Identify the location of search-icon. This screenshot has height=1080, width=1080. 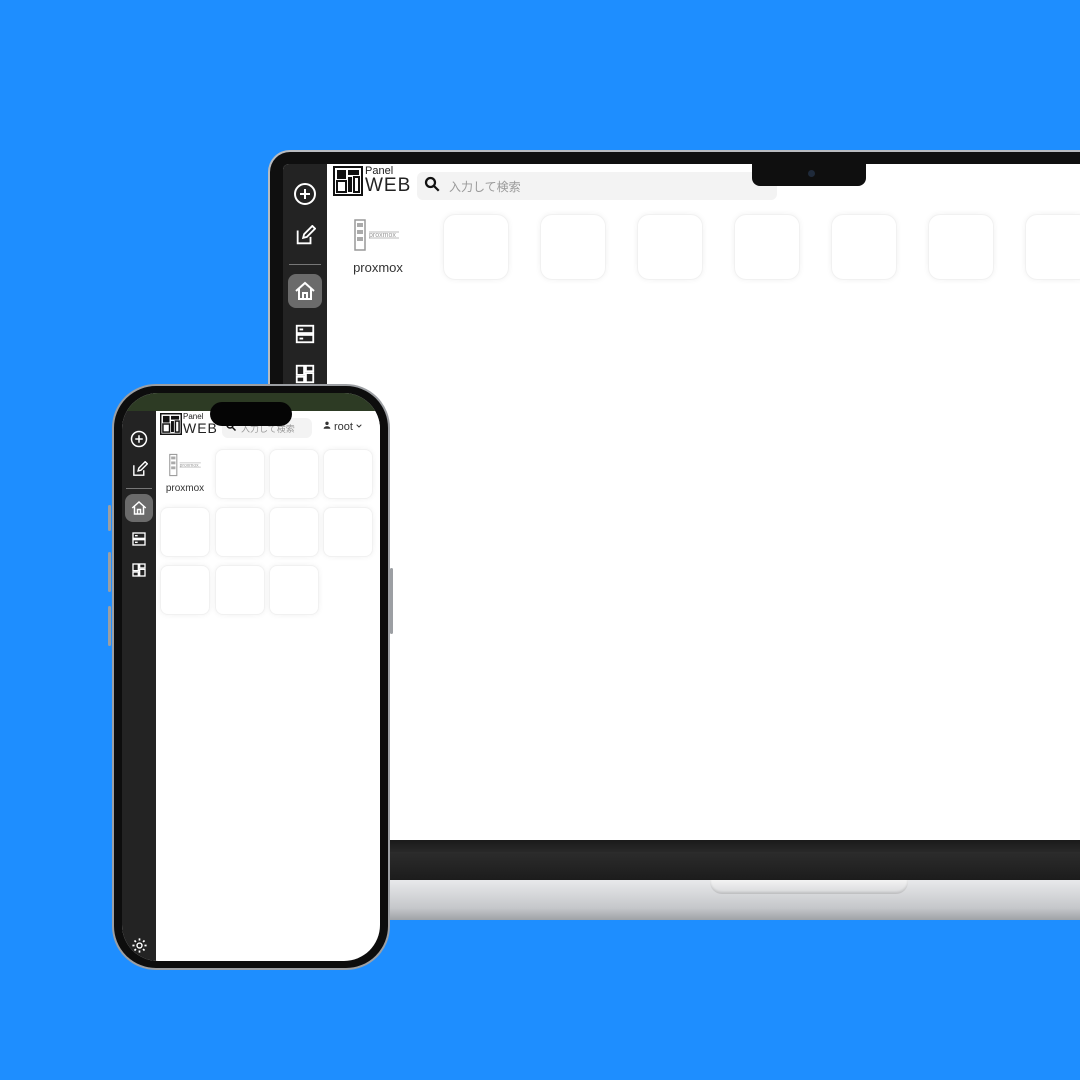
(432, 186).